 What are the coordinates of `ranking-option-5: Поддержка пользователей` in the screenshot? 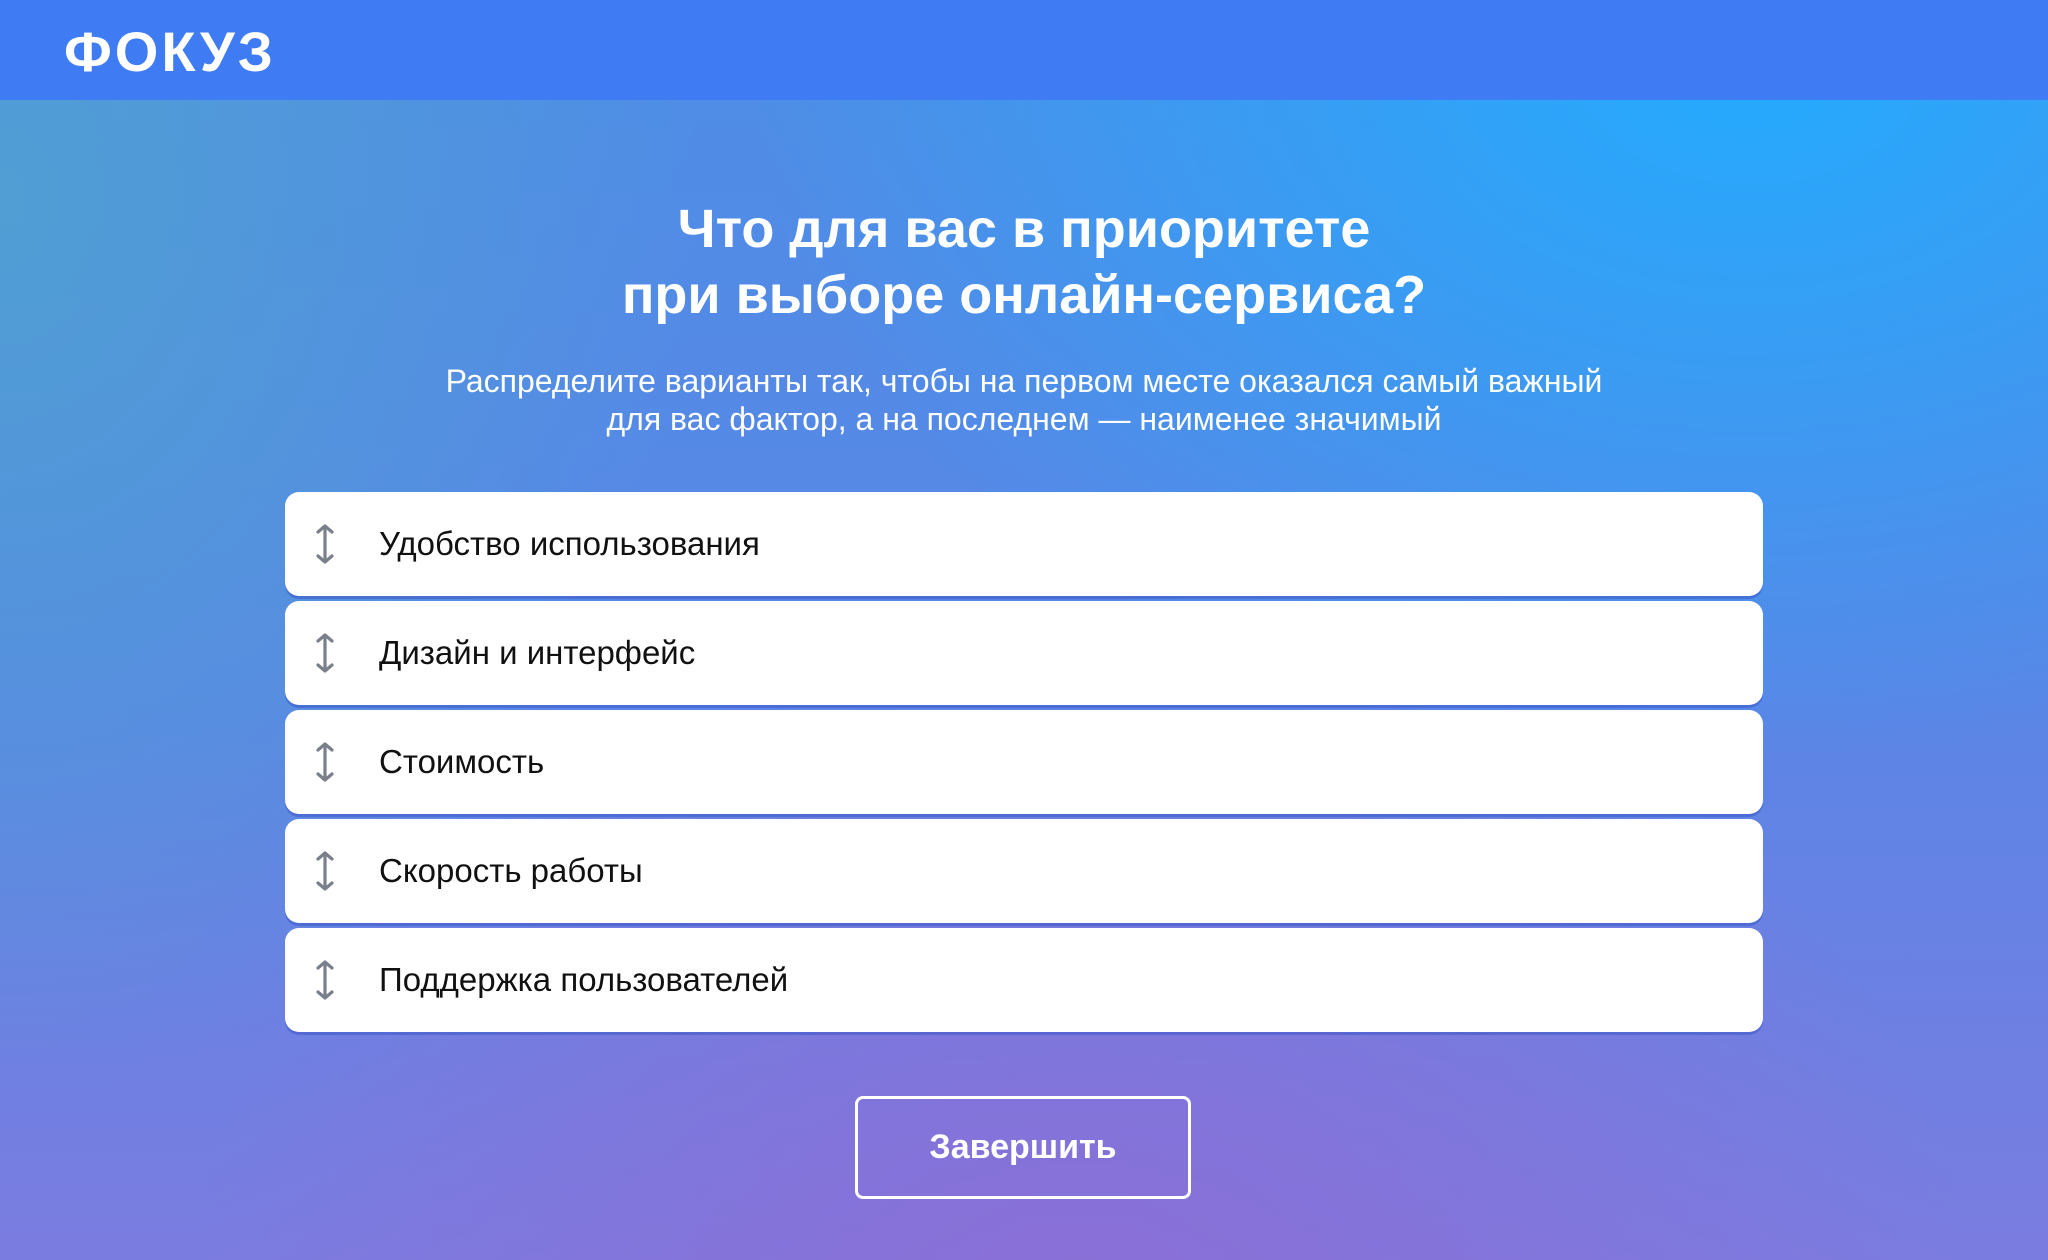 It's located at (1024, 980).